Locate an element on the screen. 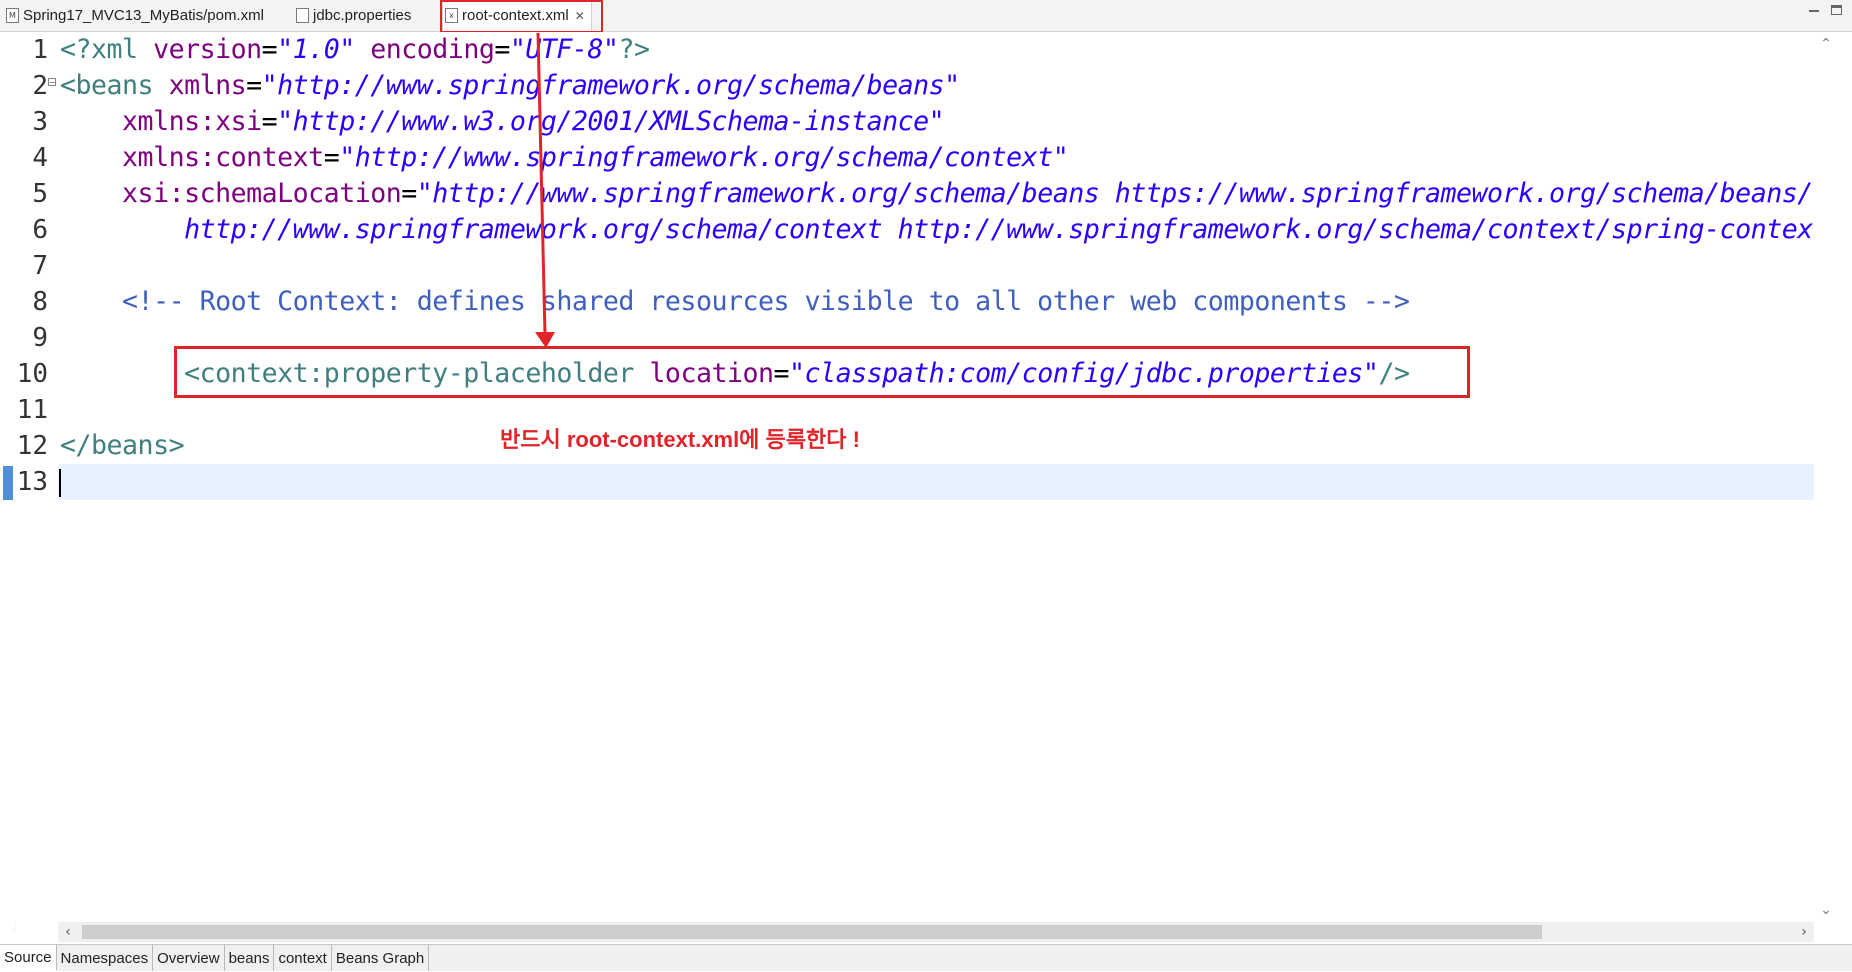  line-number-gutter: 1 2 3 4 5 6 7 8 9 10 11 12 13 − is located at coordinates (35, 477).